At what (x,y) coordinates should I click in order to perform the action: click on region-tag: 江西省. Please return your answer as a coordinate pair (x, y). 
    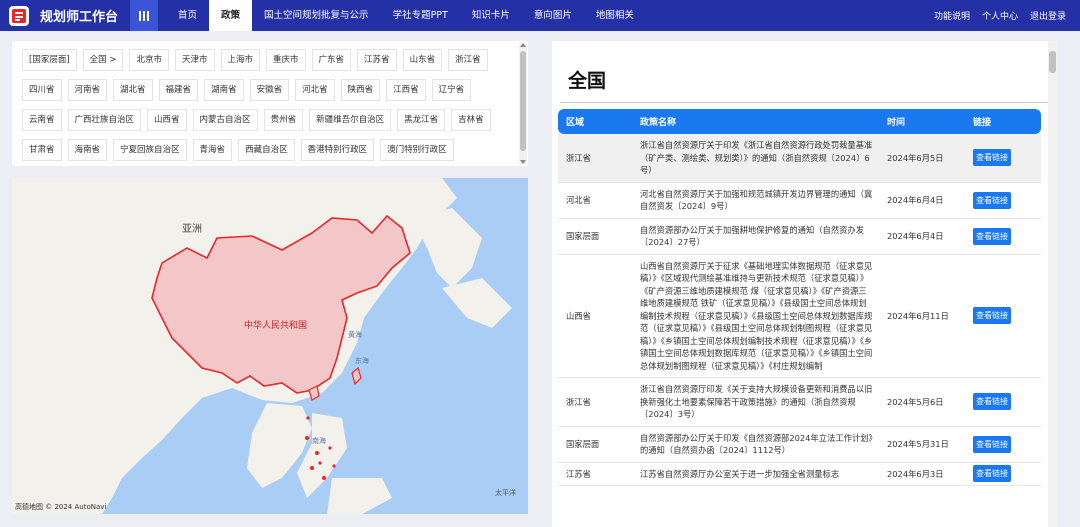
    Looking at the image, I should click on (406, 90).